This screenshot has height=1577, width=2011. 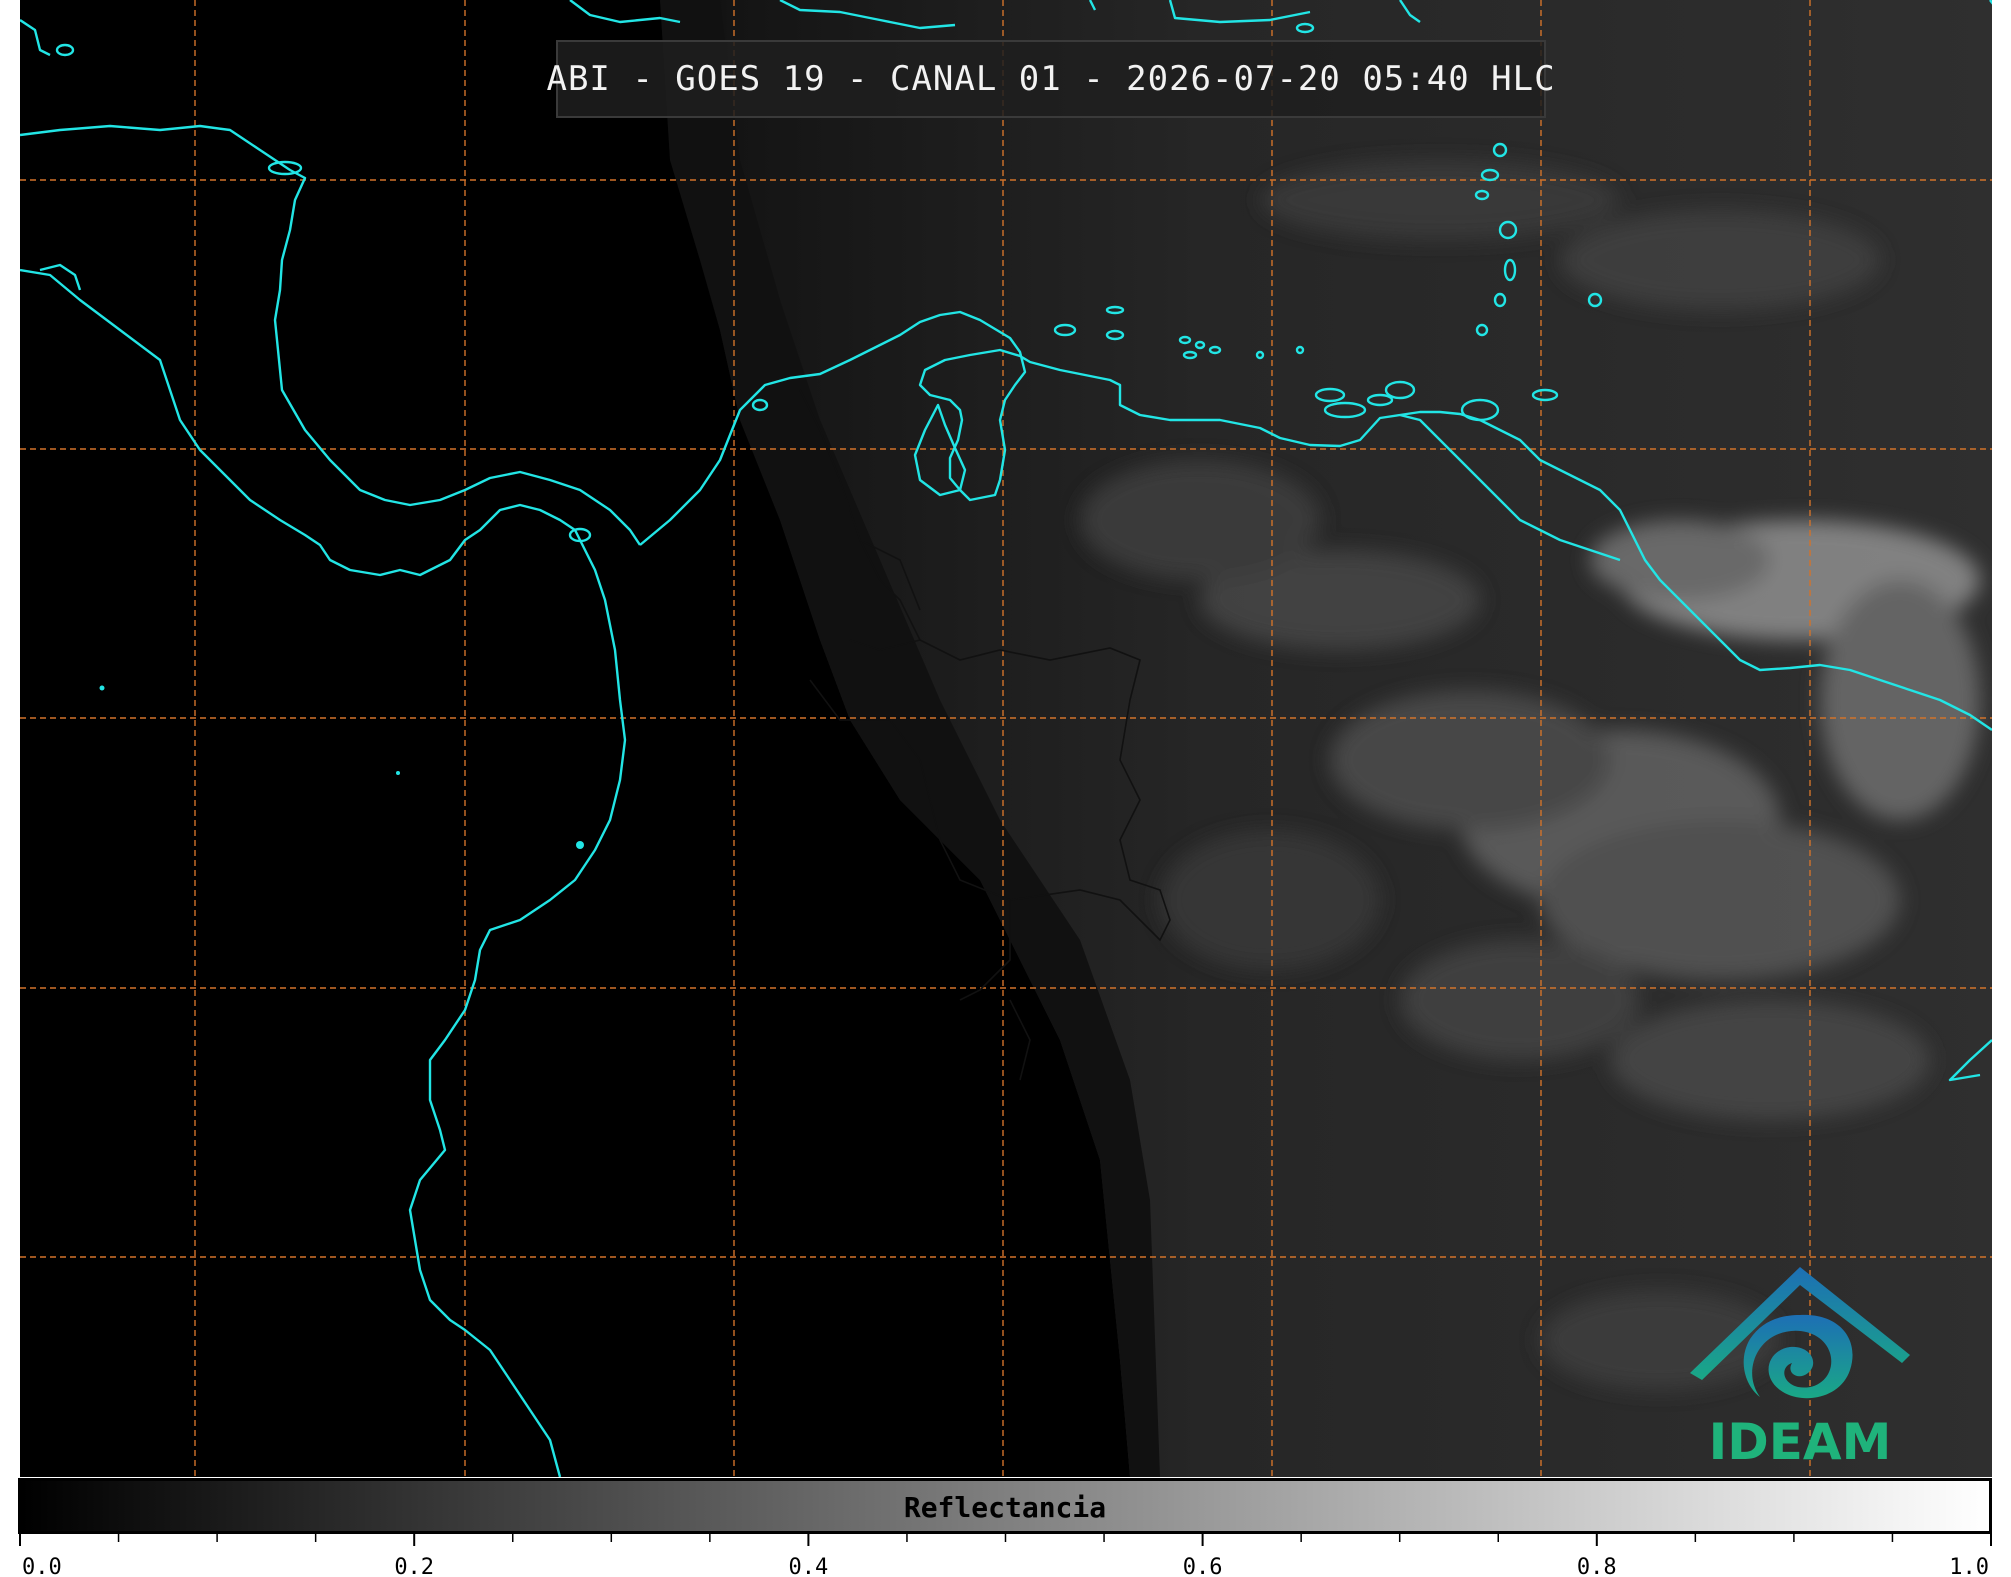 I want to click on colorbar-tick-label: 0.2, so click(x=414, y=1566).